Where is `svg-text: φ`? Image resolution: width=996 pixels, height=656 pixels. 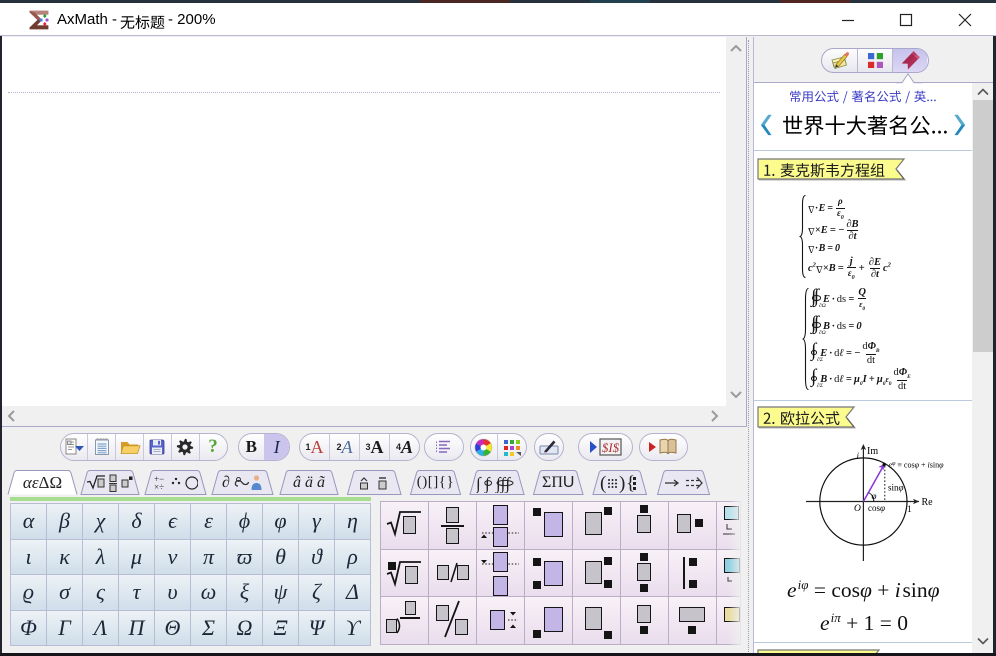
svg-text: φ is located at coordinates (874, 496).